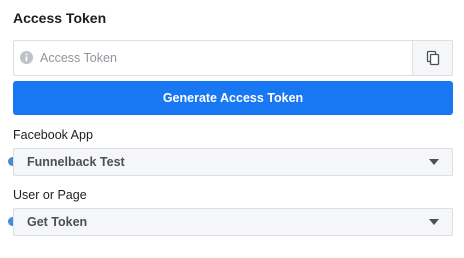 The height and width of the screenshot is (258, 464). Describe the element at coordinates (233, 162) in the screenshot. I see `facebook-app-select: Funnelback Test` at that location.